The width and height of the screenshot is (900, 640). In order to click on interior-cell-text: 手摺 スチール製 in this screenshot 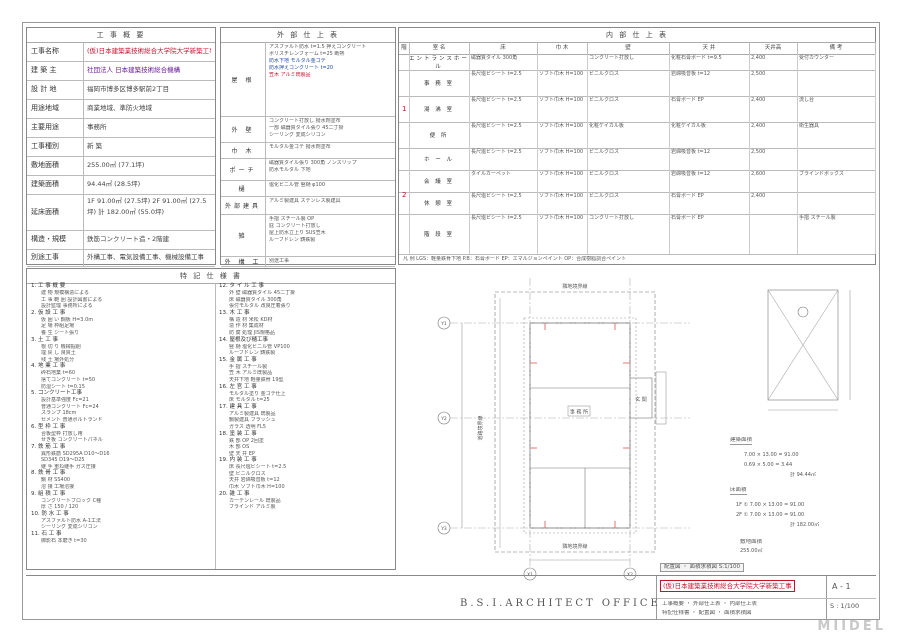, I will do `click(817, 218)`.